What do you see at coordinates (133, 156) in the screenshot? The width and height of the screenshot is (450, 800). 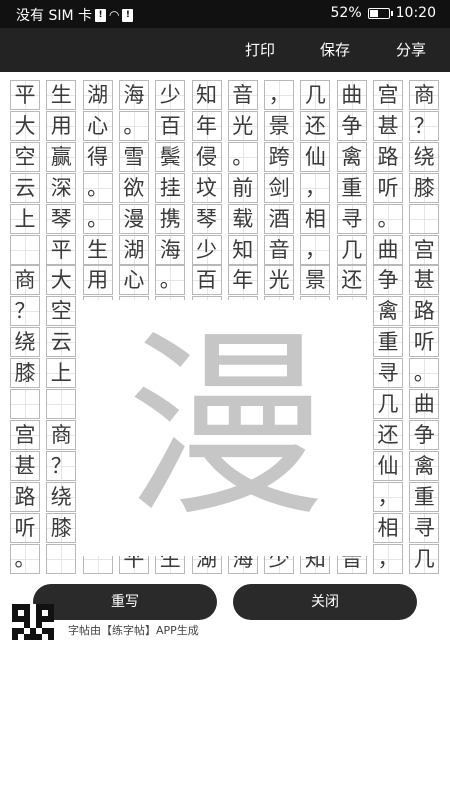 I see `grid-cell: 雪` at bounding box center [133, 156].